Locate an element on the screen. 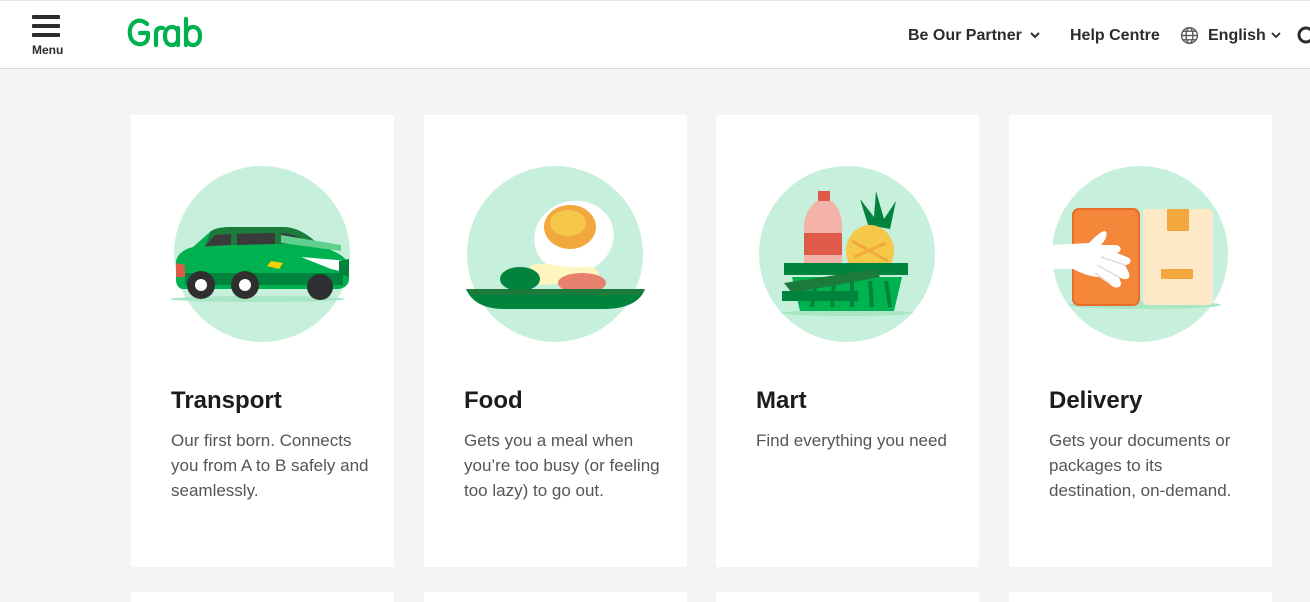  package-delivery-illustration is located at coordinates (1140, 255).